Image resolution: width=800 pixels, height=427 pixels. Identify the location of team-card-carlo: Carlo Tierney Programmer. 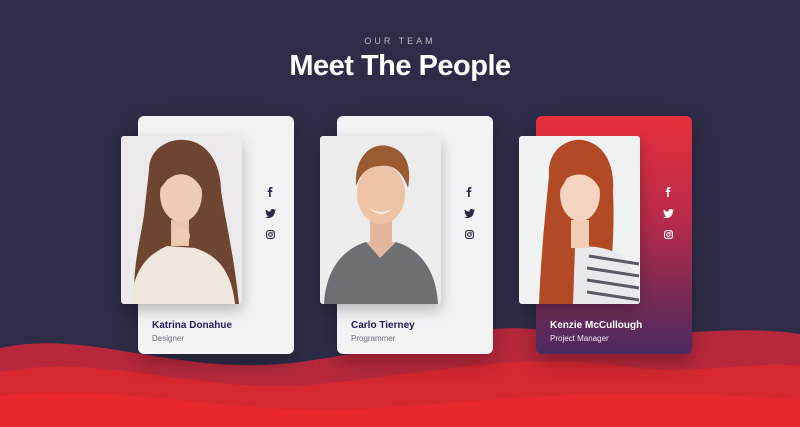
(406, 235).